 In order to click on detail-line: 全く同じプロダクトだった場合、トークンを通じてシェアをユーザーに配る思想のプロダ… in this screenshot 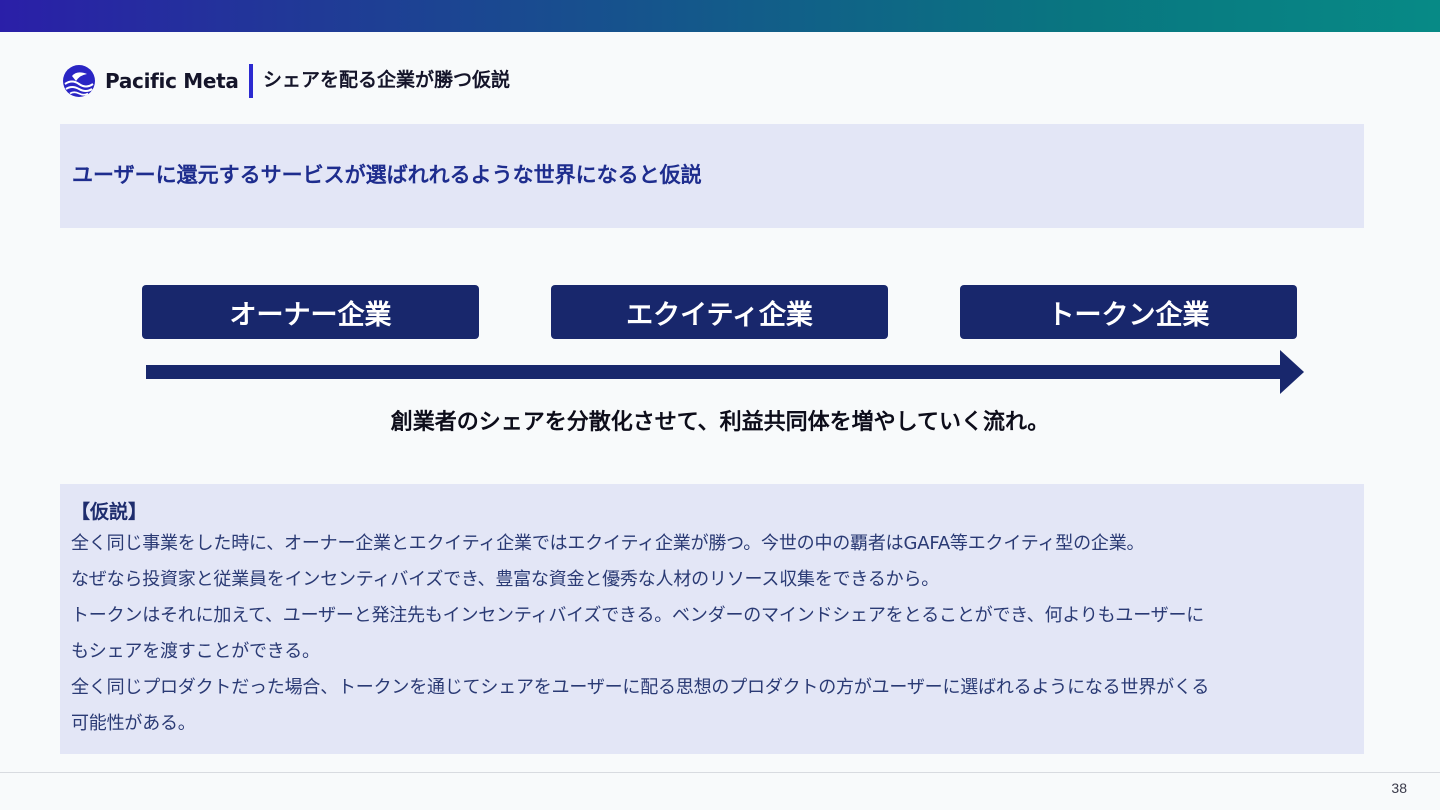, I will do `click(640, 687)`.